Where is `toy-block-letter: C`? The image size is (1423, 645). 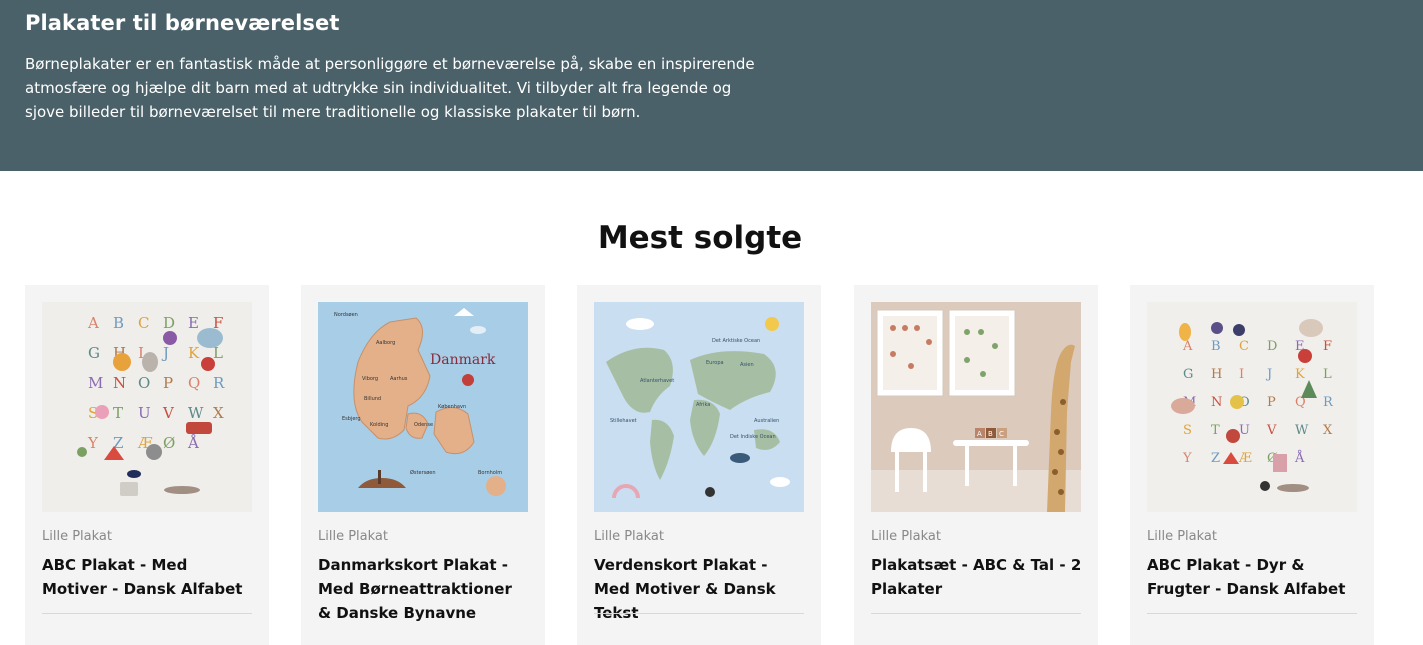 toy-block-letter: C is located at coordinates (1001, 434).